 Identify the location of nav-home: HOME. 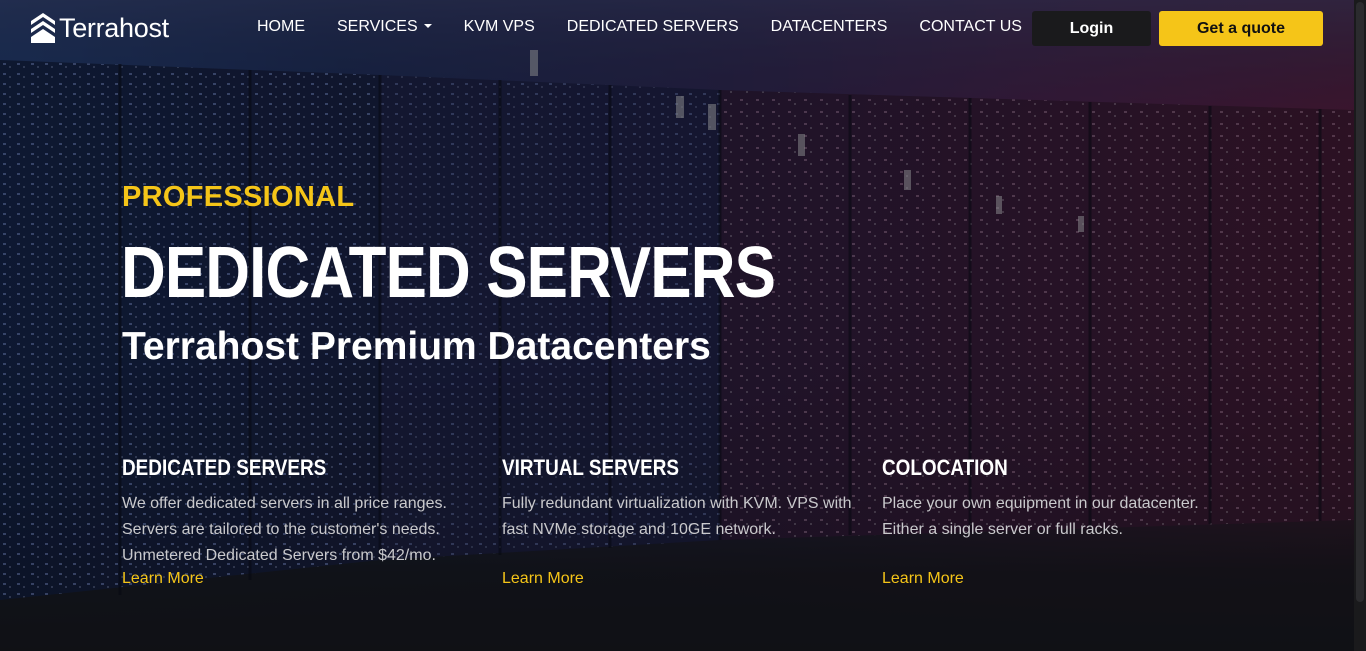
(281, 27).